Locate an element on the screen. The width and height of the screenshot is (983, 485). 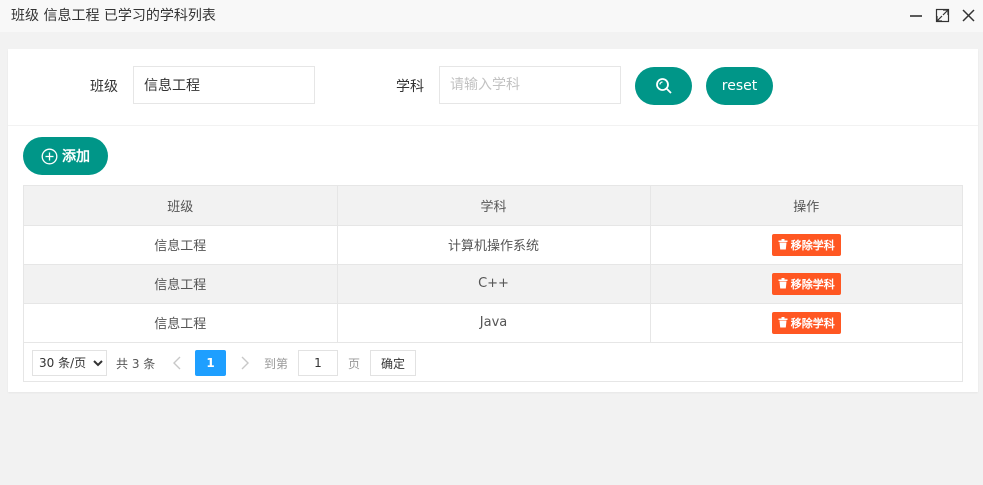
pagination: 30 条/页 共 3 条 1 到第 页 确定 is located at coordinates (493, 362).